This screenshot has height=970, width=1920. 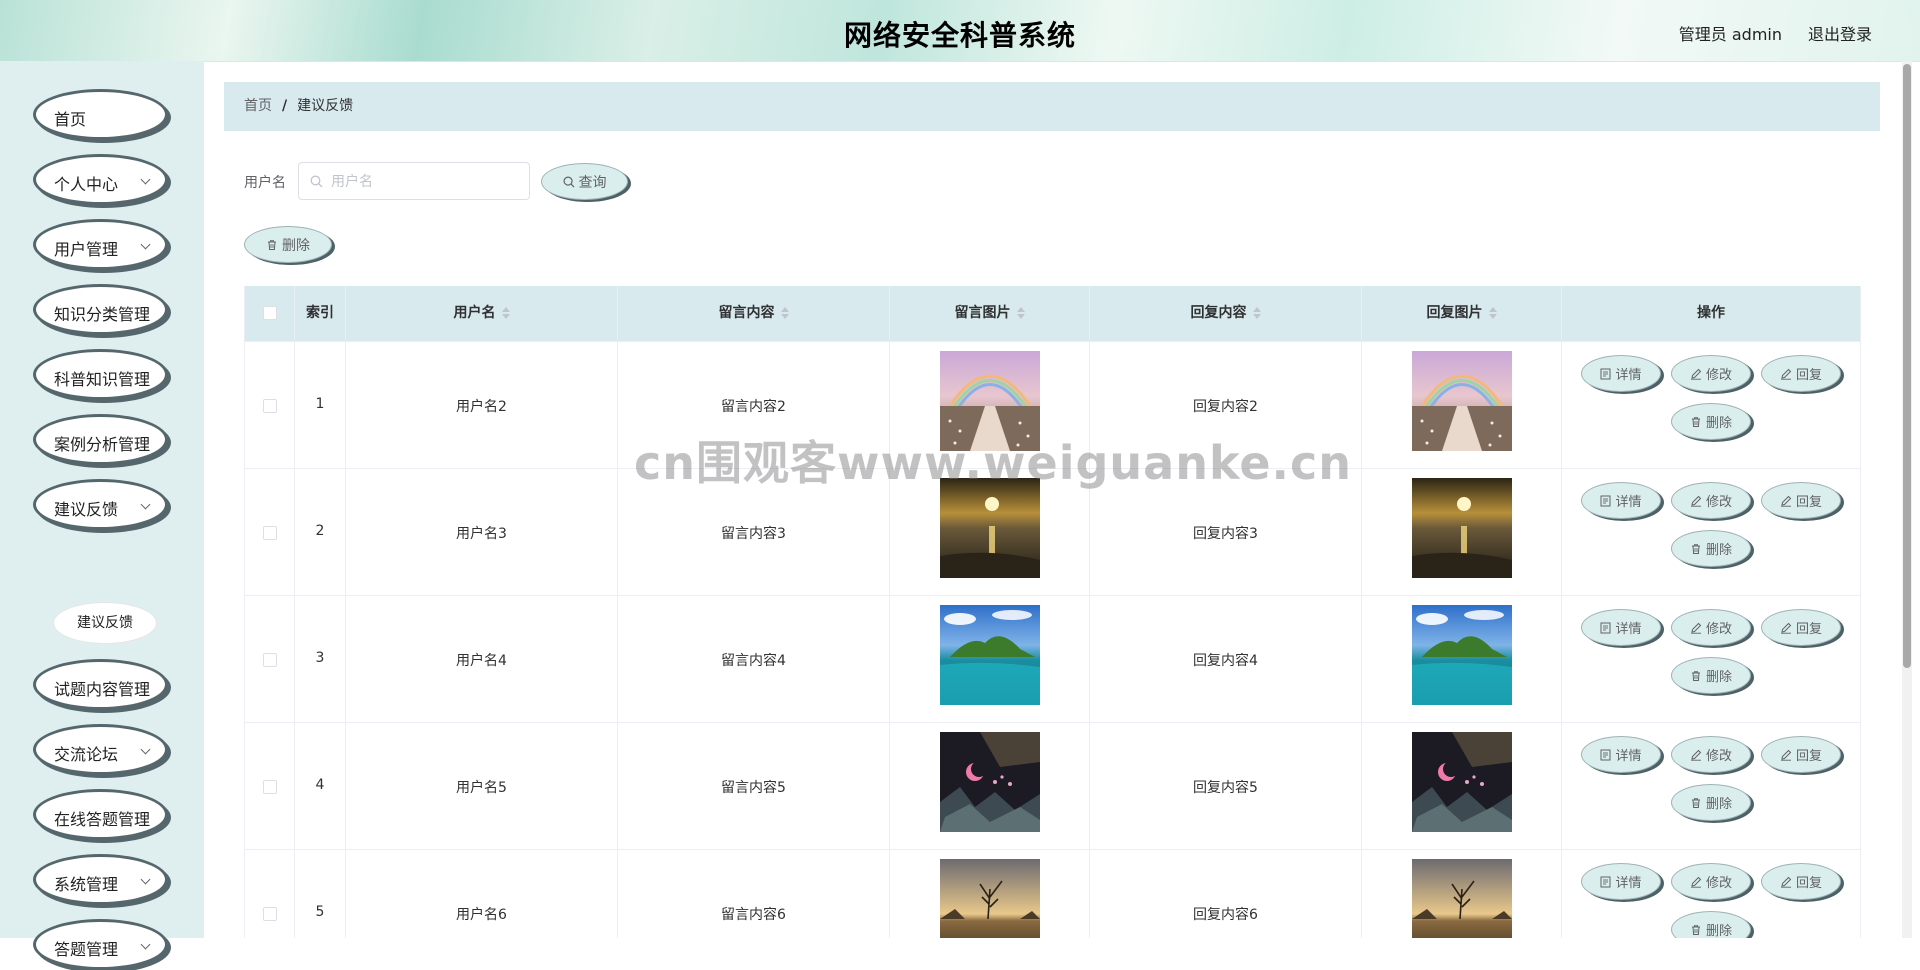 I want to click on page-scrollbar, so click(x=1907, y=499).